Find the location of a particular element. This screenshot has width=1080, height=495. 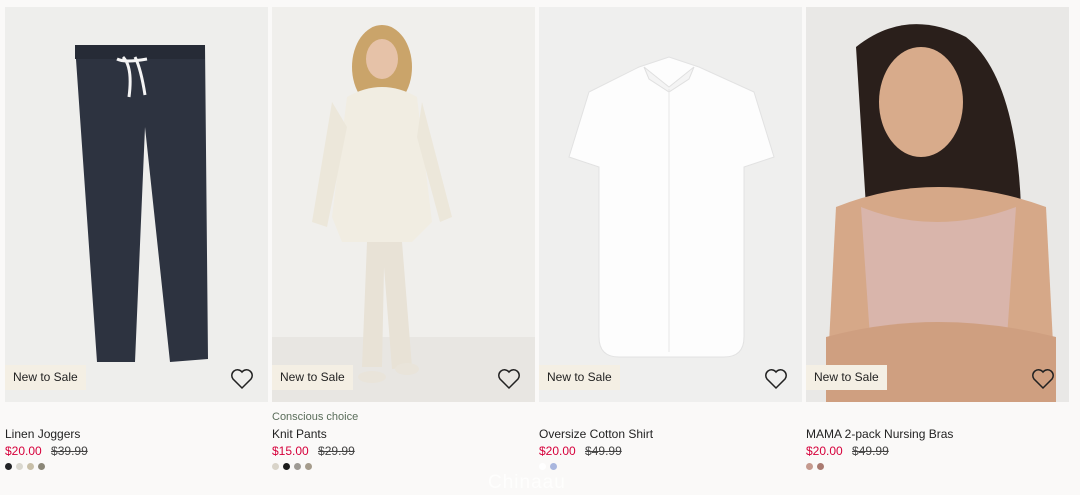

watermark: Chinaau is located at coordinates (527, 482).